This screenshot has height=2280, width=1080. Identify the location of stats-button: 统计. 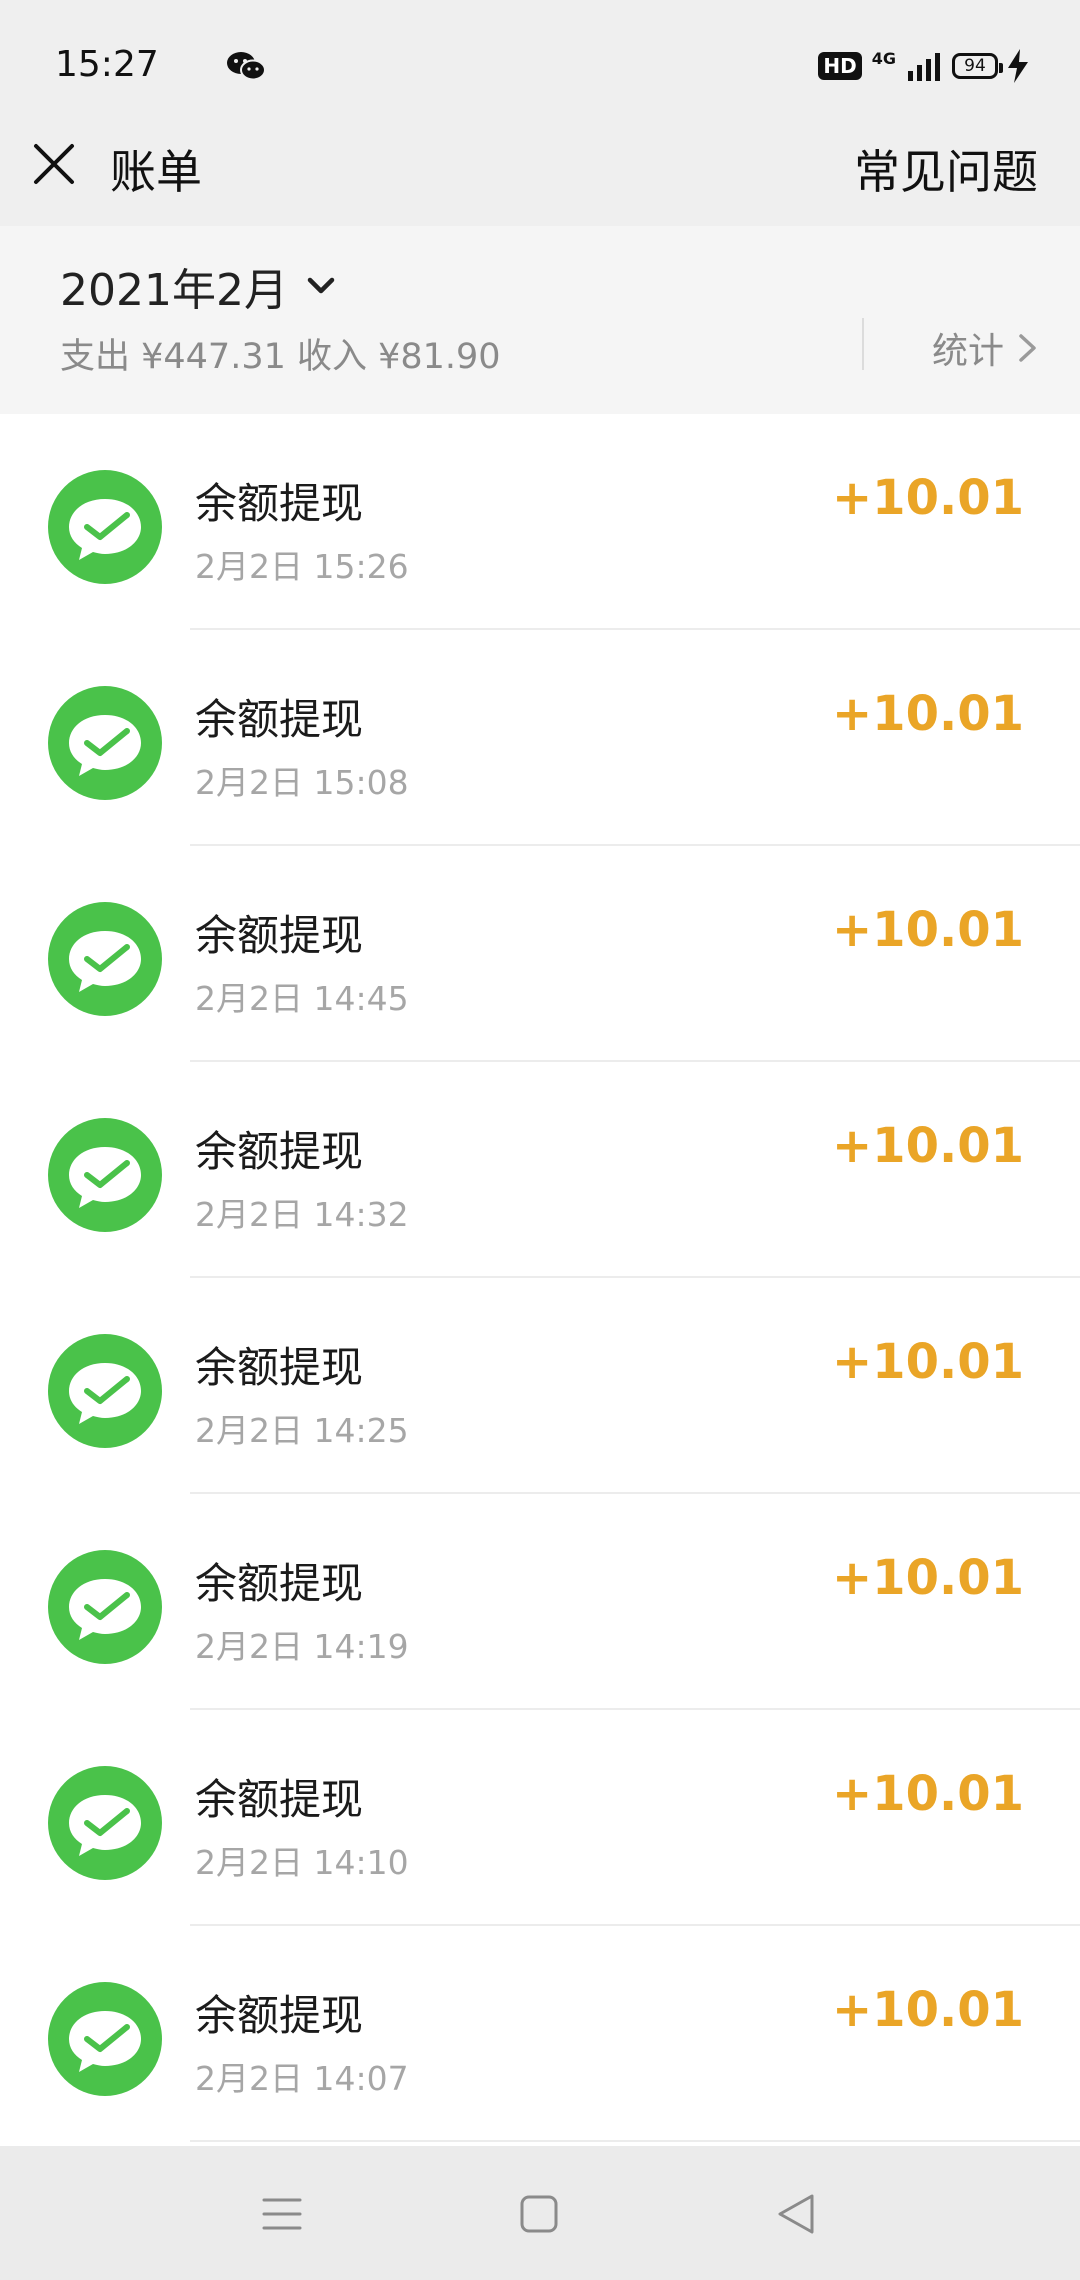
(986, 348).